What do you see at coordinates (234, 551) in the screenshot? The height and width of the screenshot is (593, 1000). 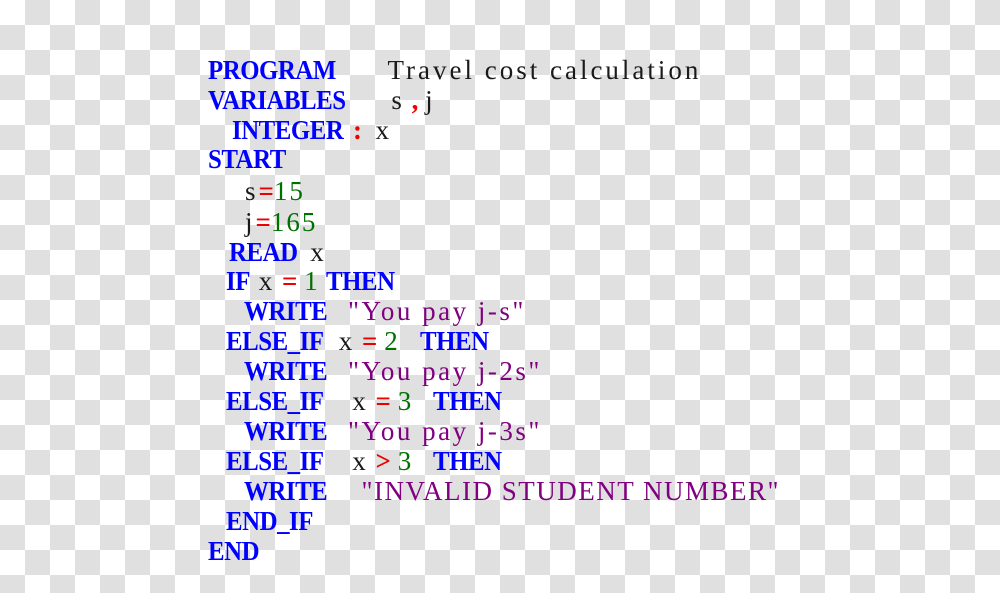 I see `keyword-end: END` at bounding box center [234, 551].